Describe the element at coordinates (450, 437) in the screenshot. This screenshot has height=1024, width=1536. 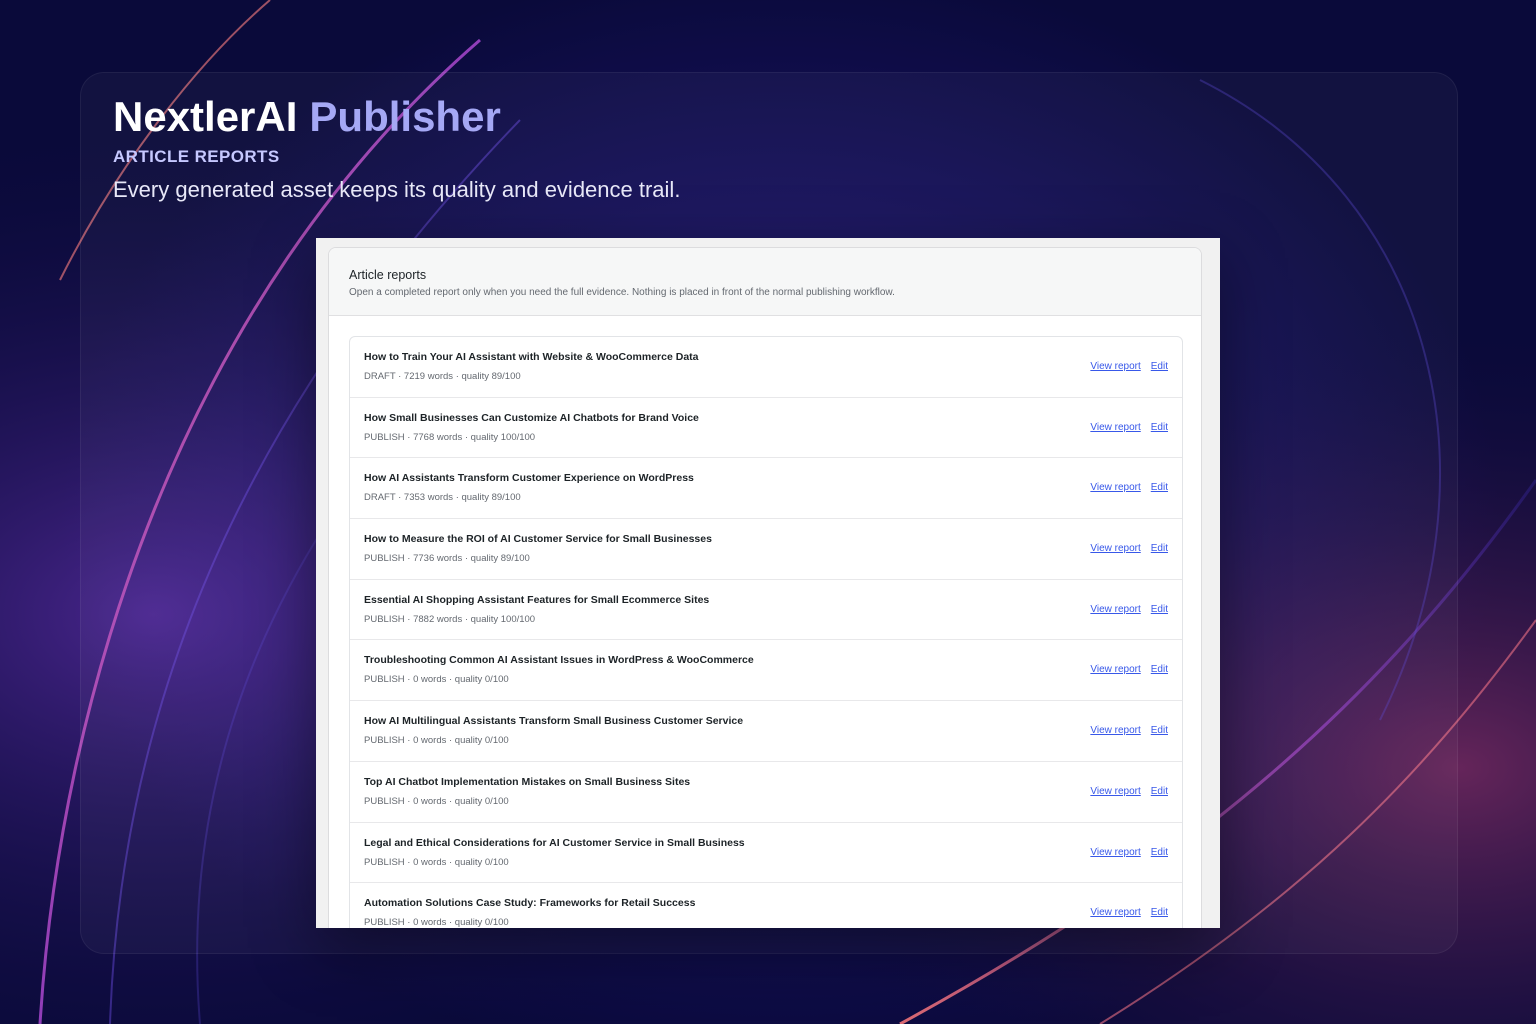
I see `article-meta: PUBLISH · 7768 words · quality 100/100` at that location.